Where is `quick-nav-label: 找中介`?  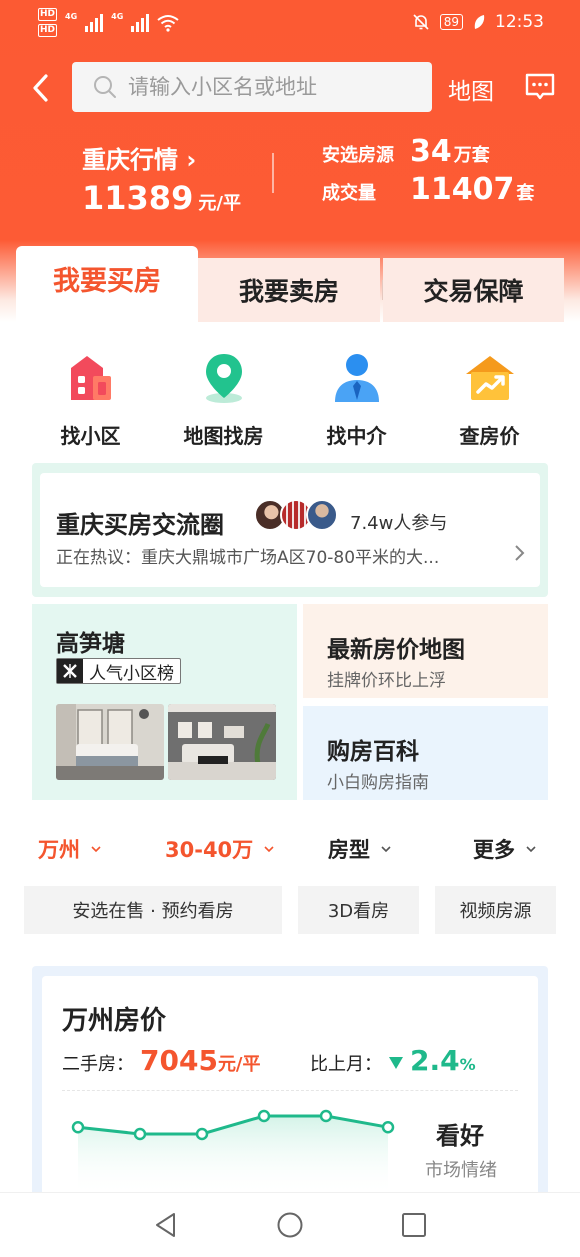
quick-nav-label: 找中介 is located at coordinates (356, 436).